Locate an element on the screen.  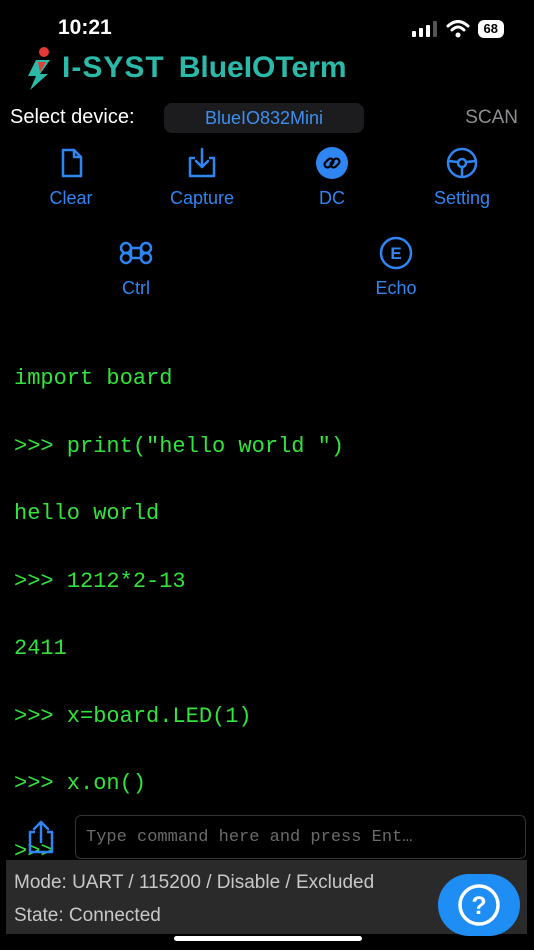
setting-label: Setting is located at coordinates (462, 198).